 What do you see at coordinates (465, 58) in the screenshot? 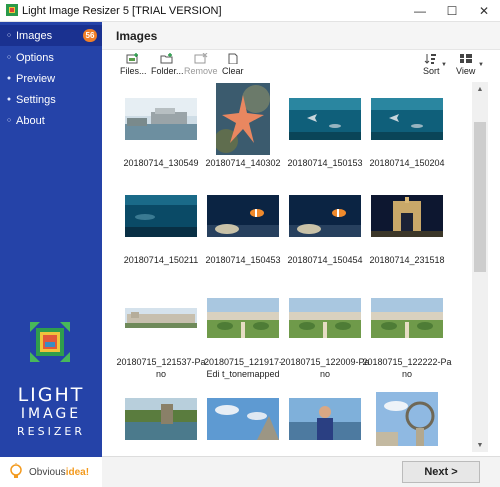
I see `view-icon` at bounding box center [465, 58].